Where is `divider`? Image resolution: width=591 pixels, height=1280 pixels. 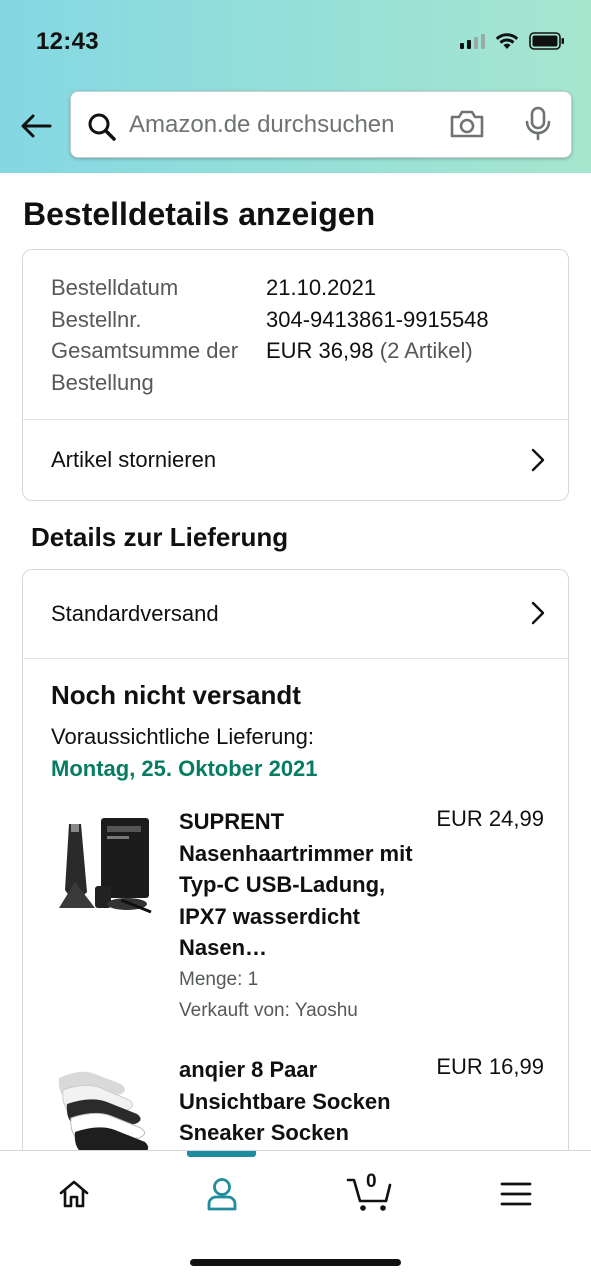 divider is located at coordinates (295, 658).